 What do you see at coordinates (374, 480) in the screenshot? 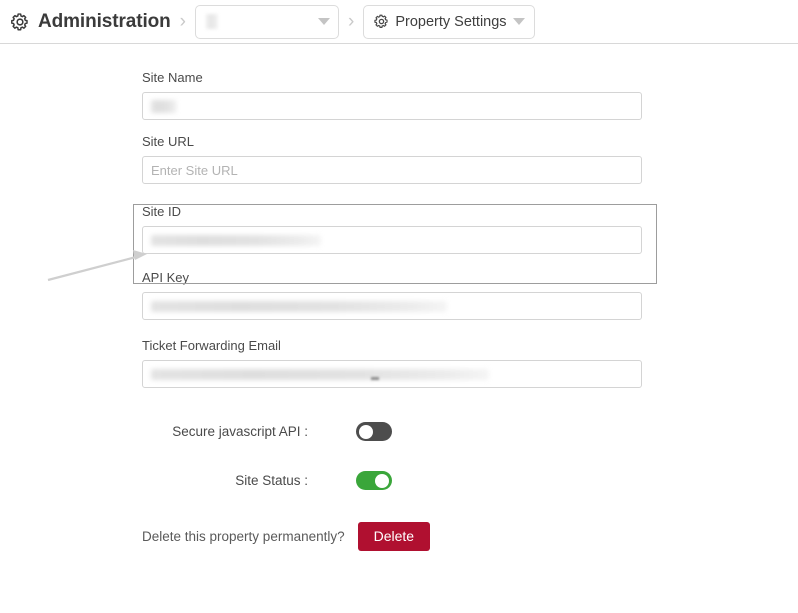
I see `site-status-toggle` at bounding box center [374, 480].